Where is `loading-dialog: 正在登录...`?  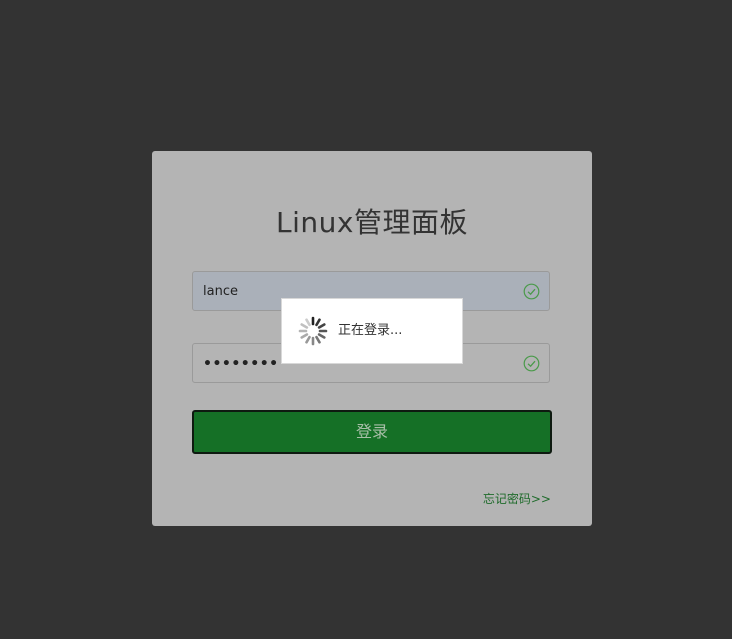 loading-dialog: 正在登录... is located at coordinates (372, 331).